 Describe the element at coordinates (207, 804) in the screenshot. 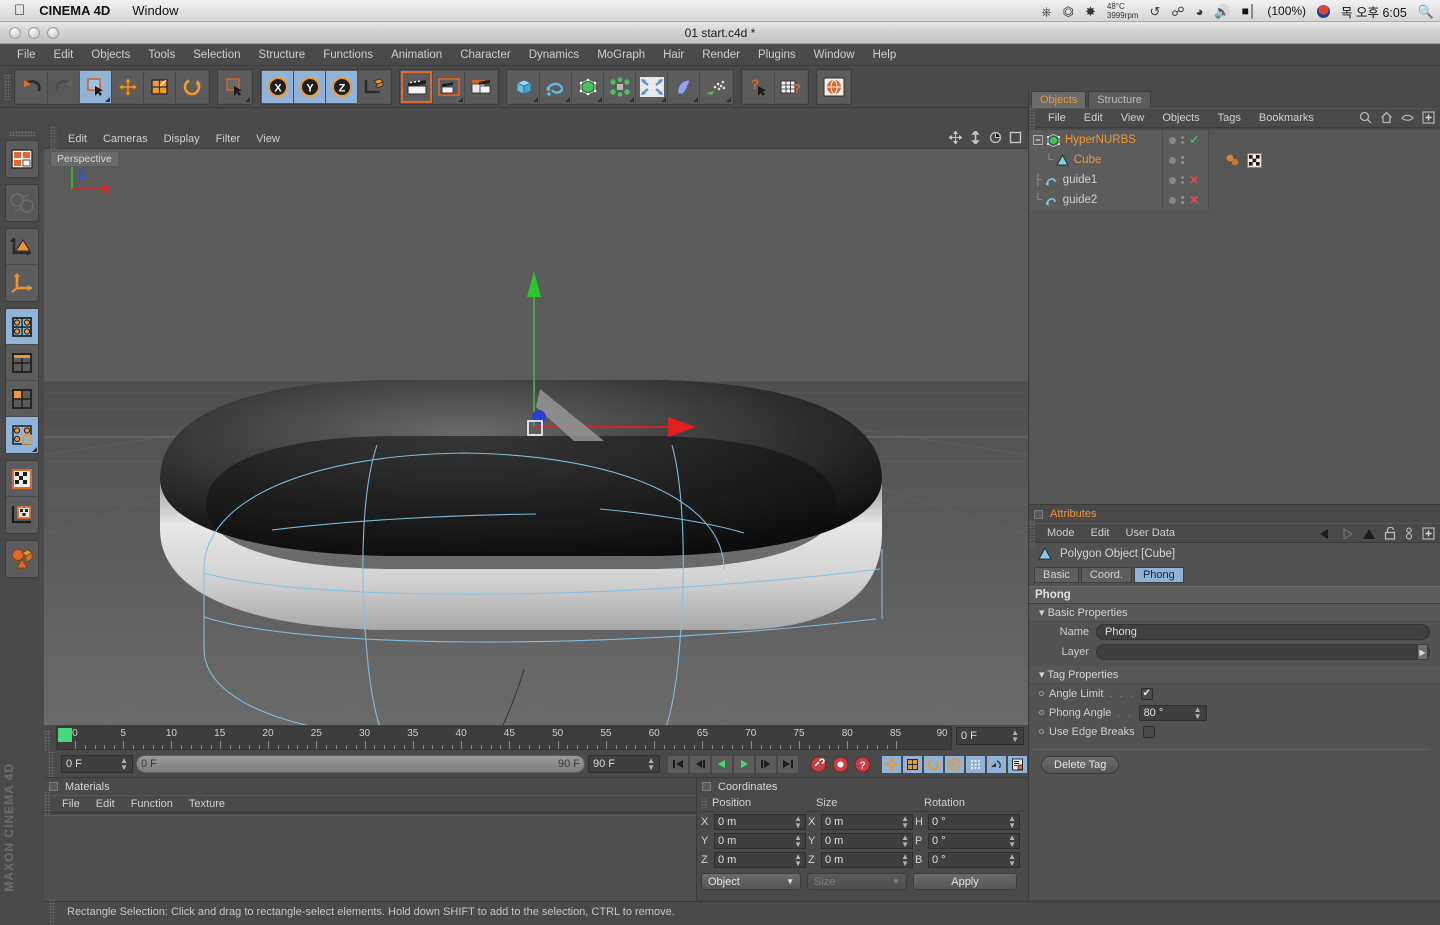

I see `mat-menu-texture: Texture` at that location.